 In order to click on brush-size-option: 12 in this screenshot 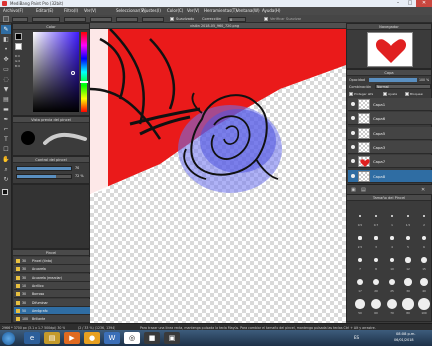, I will do `click(408, 263)`.